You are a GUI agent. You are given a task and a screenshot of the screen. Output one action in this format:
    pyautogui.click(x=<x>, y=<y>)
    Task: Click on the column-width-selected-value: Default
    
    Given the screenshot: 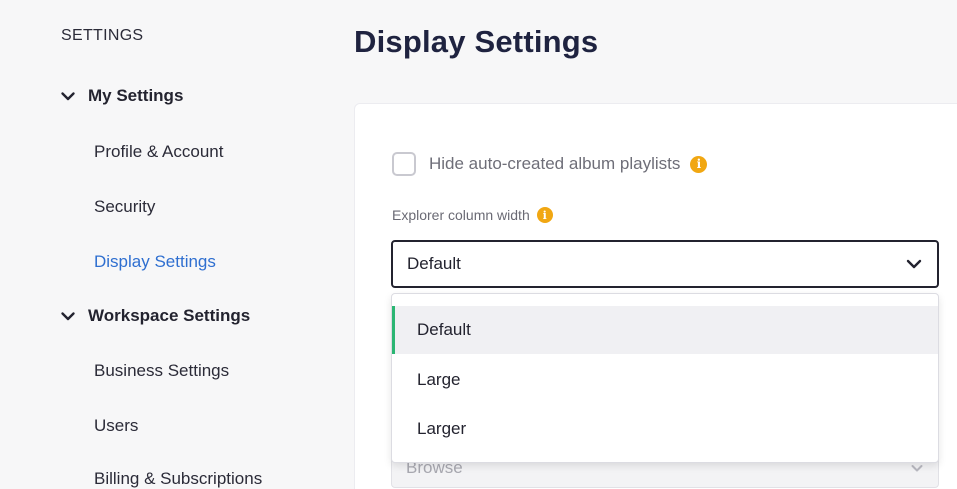 What is the action you would take?
    pyautogui.click(x=434, y=263)
    